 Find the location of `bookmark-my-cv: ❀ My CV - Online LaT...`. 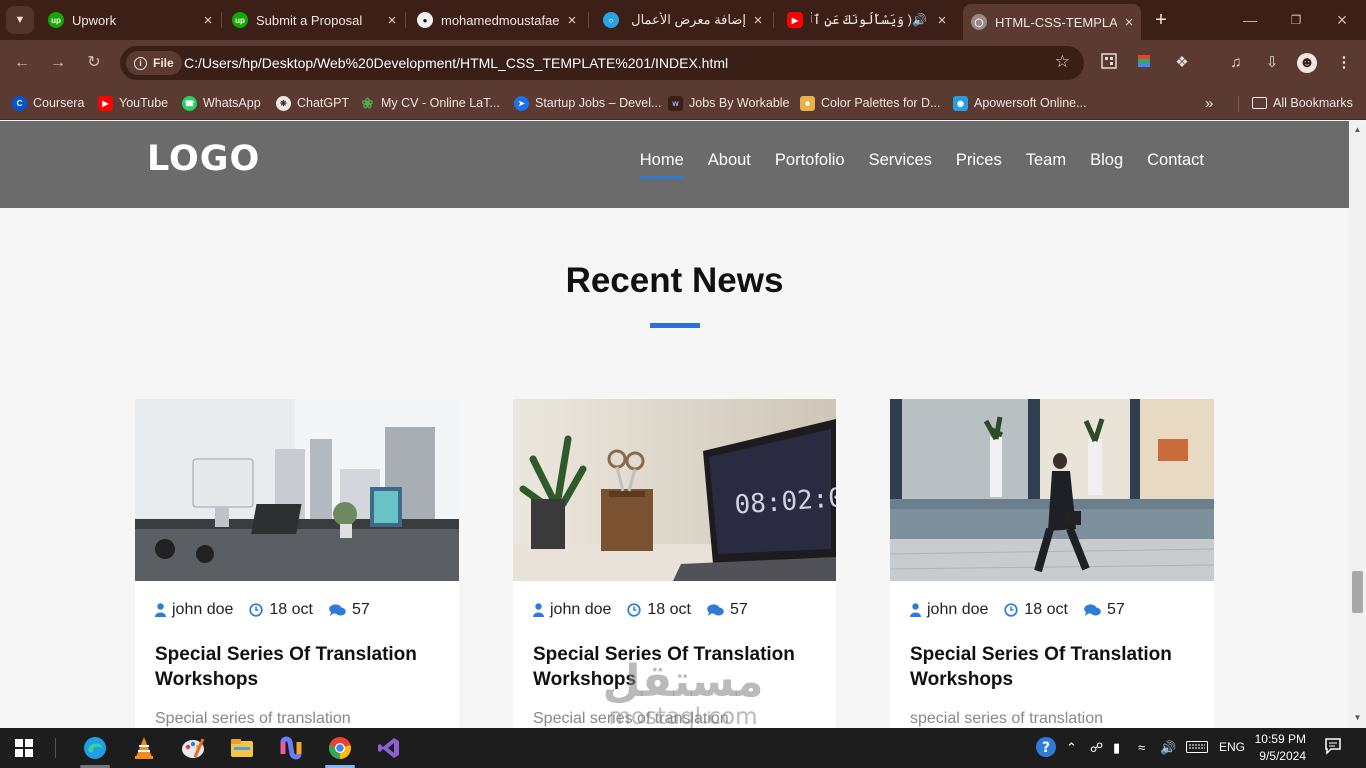

bookmark-my-cv: ❀ My CV - Online LaT... is located at coordinates (430, 103).